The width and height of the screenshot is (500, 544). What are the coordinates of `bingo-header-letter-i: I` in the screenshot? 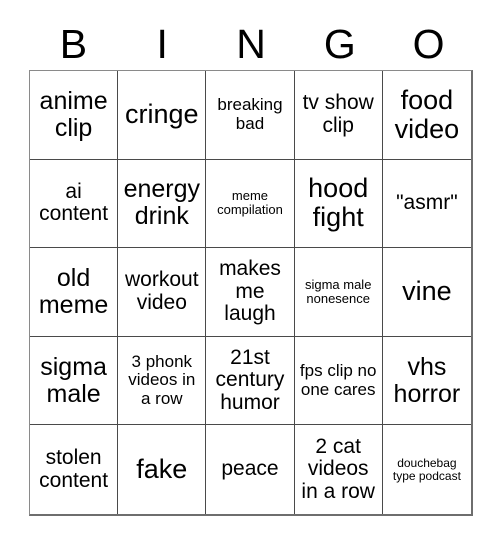 It's located at (162, 43).